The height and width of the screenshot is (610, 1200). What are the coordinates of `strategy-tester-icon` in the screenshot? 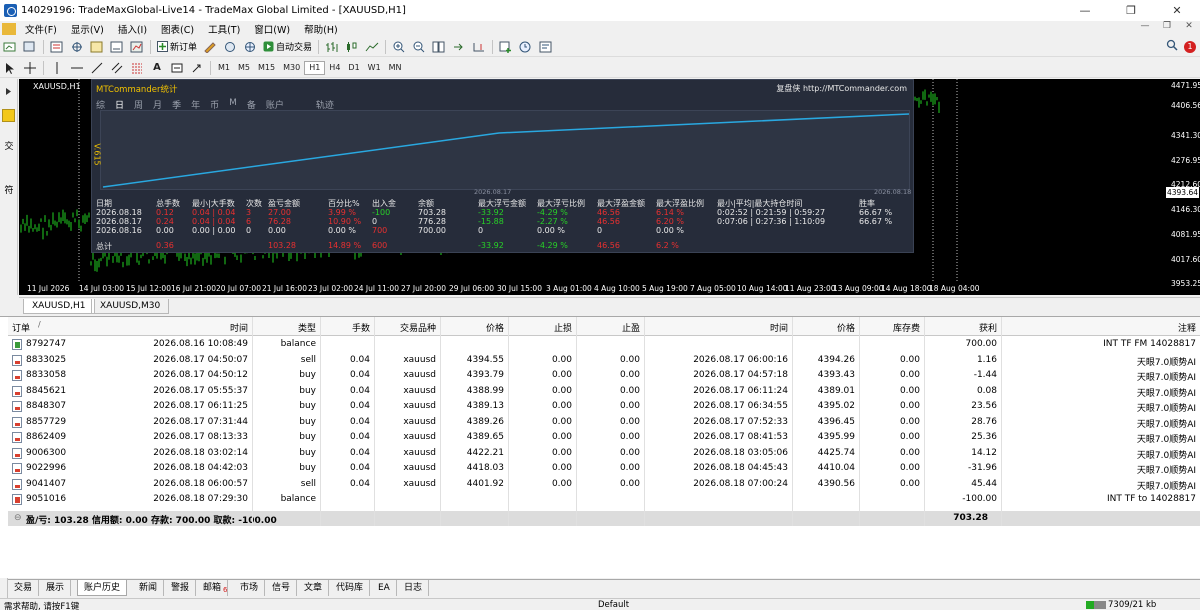 It's located at (137, 47).